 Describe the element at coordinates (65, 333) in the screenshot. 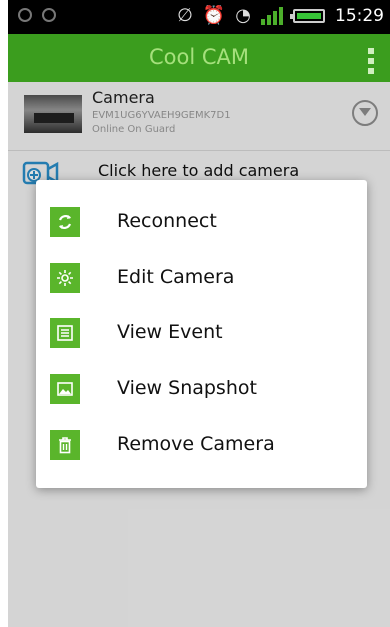

I see `list-icon` at that location.